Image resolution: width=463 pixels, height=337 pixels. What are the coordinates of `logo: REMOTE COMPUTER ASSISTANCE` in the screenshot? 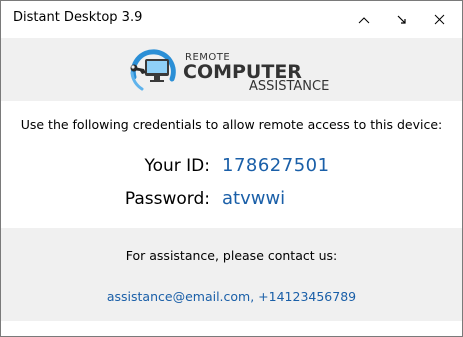 It's located at (233, 70).